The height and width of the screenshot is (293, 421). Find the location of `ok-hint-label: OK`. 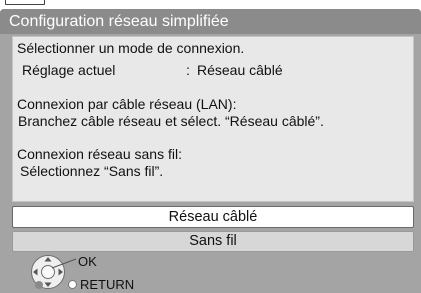

ok-hint-label: OK is located at coordinates (87, 261).